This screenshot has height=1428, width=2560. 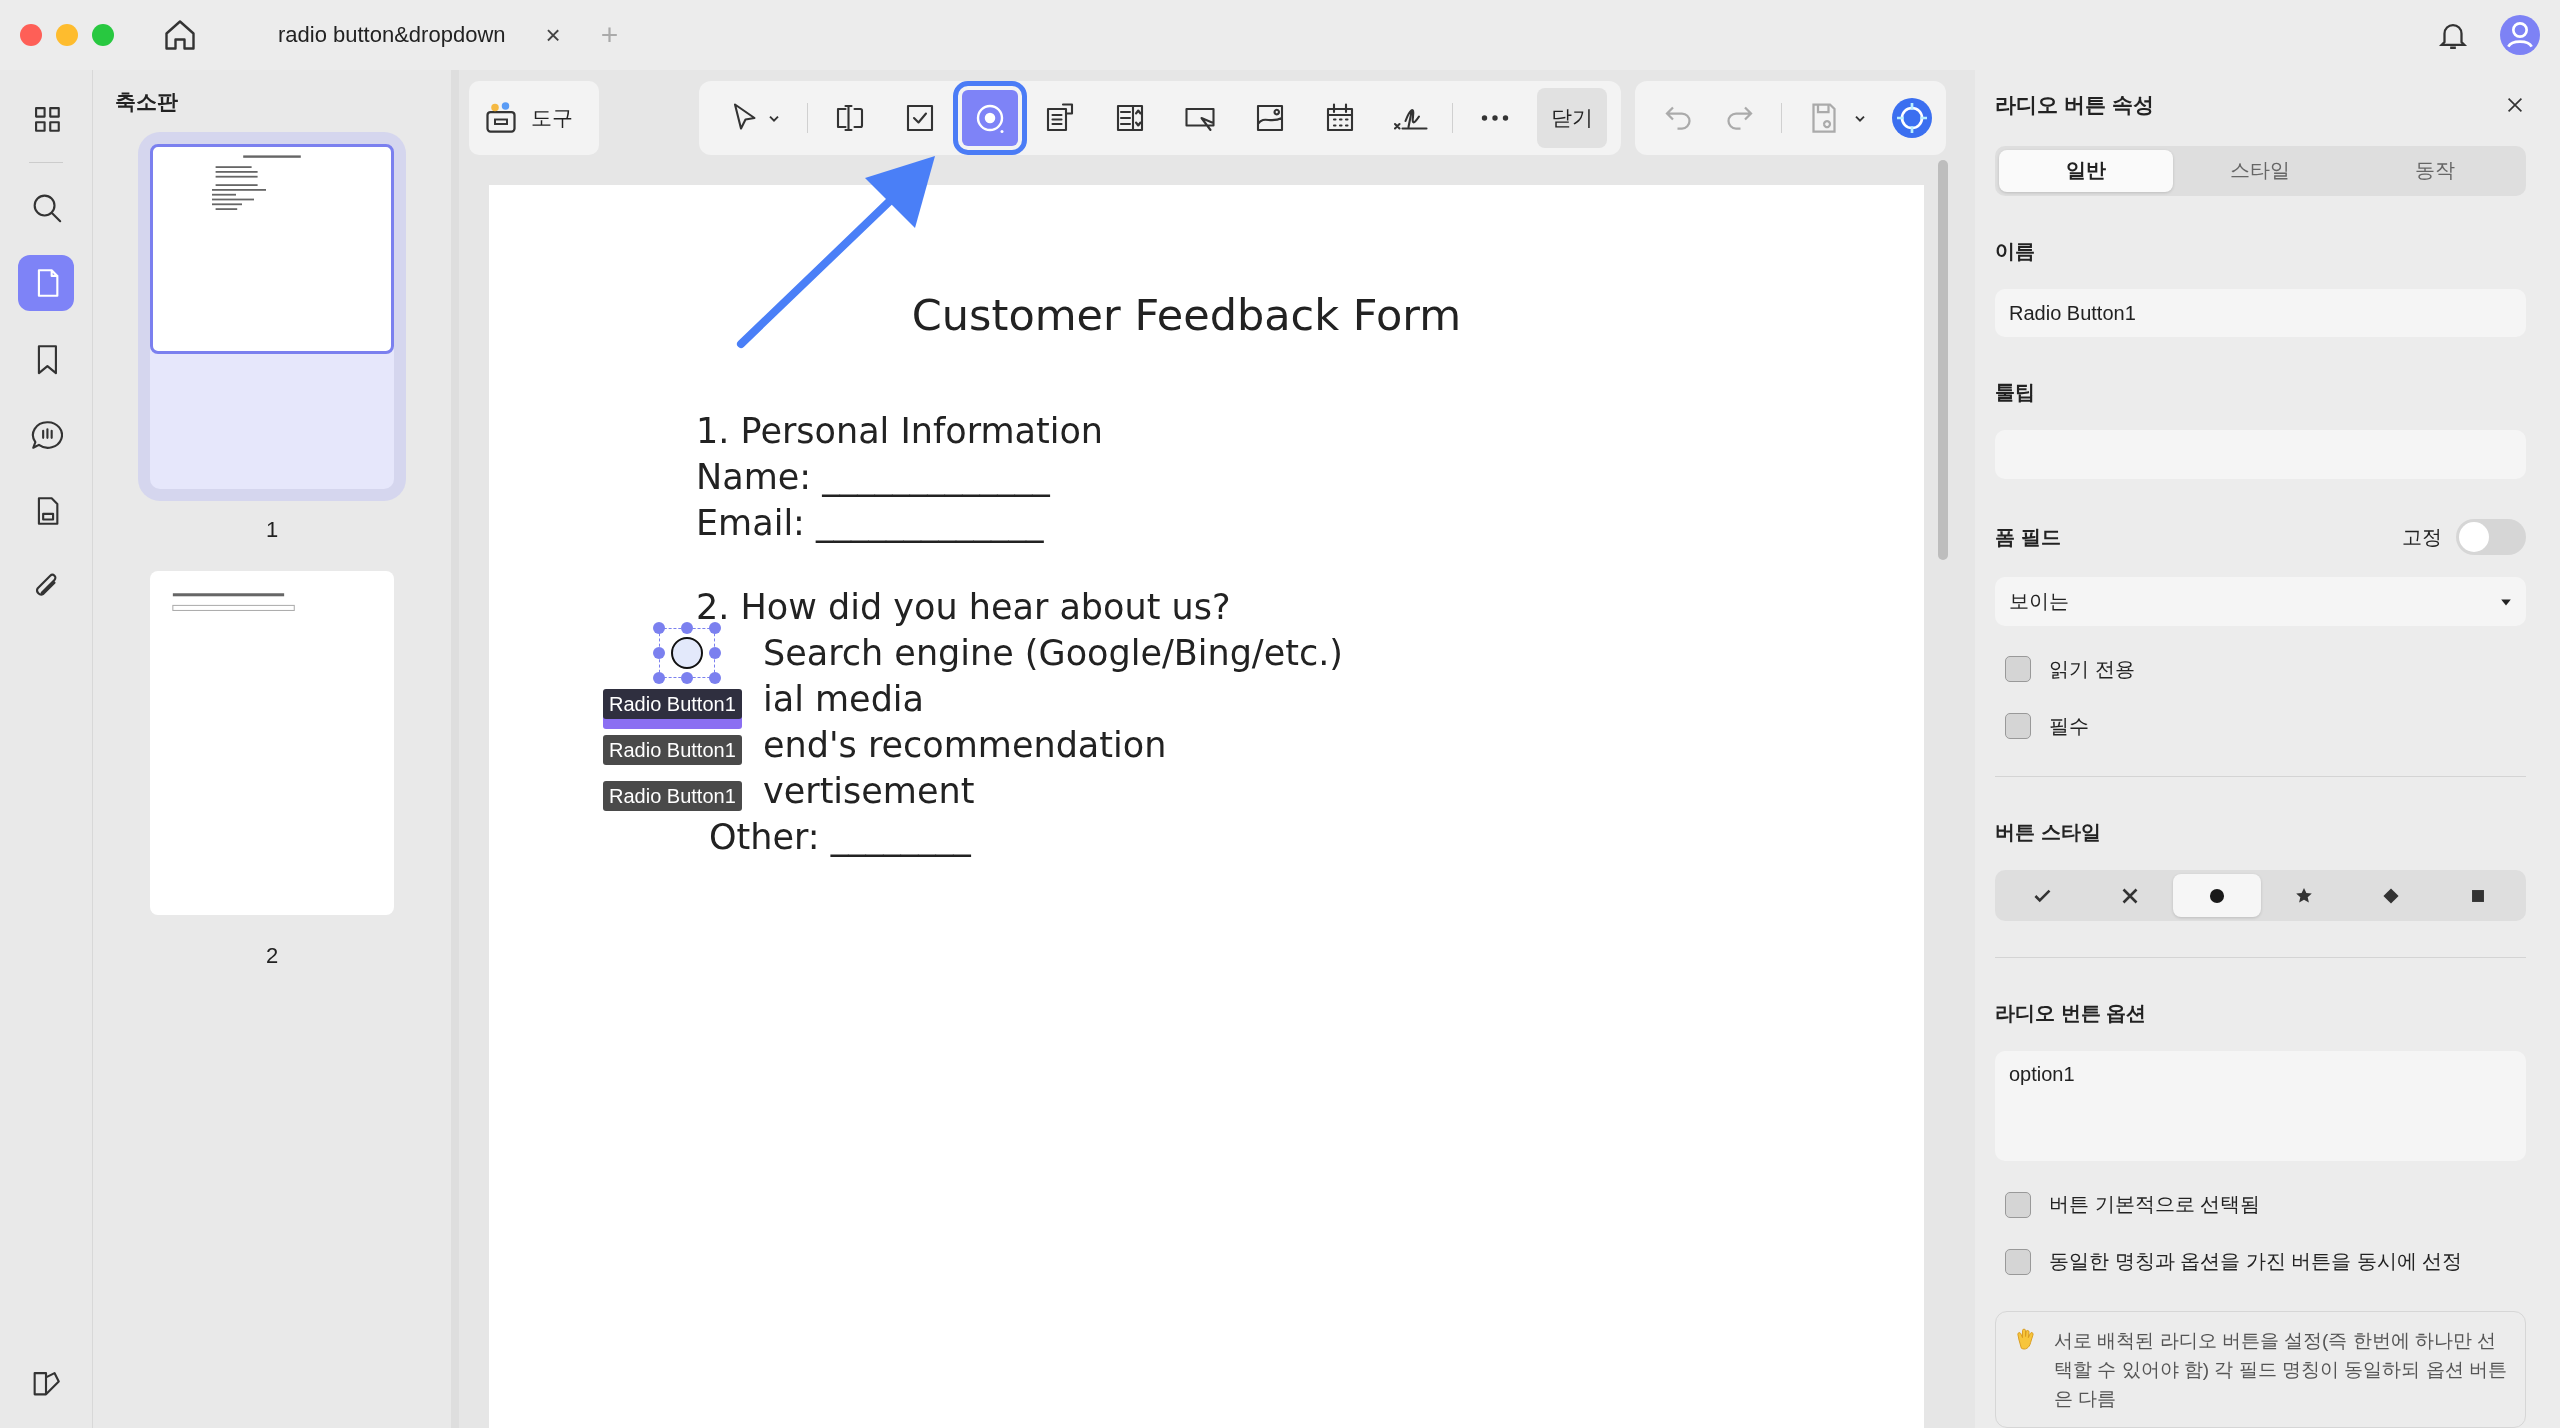 I want to click on field-label: 툴팁, so click(x=2015, y=393).